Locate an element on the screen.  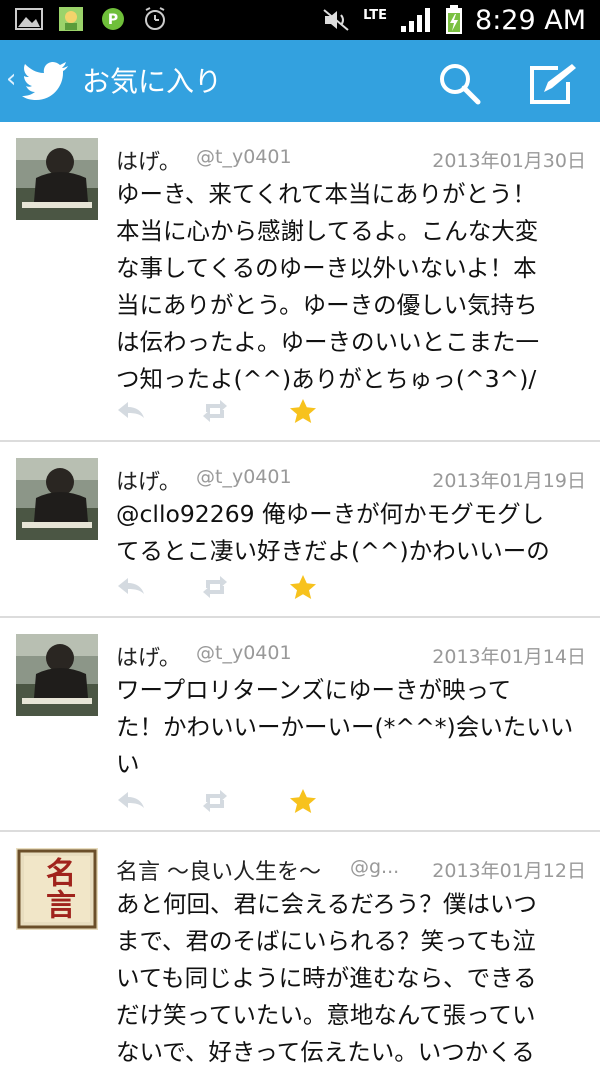
app-avatar-icon is located at coordinates (71, 19).